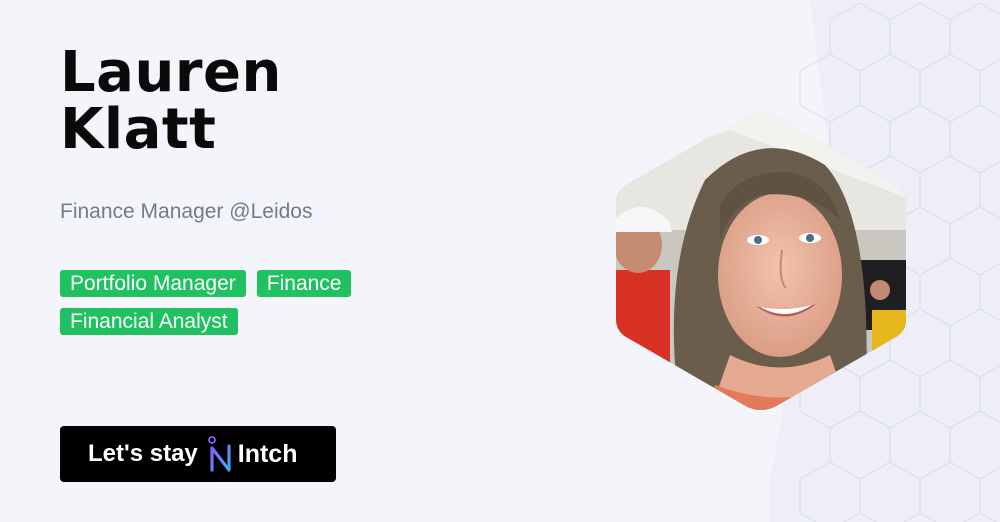 The height and width of the screenshot is (522, 1000). I want to click on tag-finance: Finance, so click(304, 283).